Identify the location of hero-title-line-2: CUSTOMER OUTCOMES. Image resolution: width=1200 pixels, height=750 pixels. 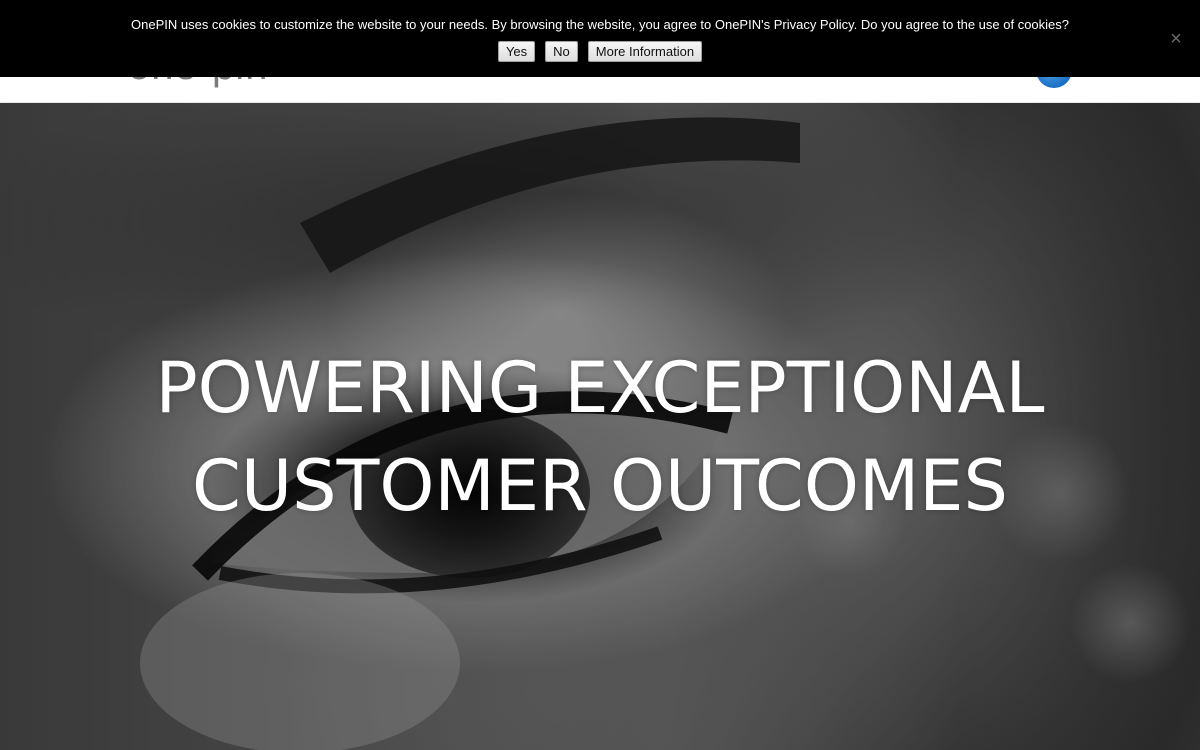
(600, 486).